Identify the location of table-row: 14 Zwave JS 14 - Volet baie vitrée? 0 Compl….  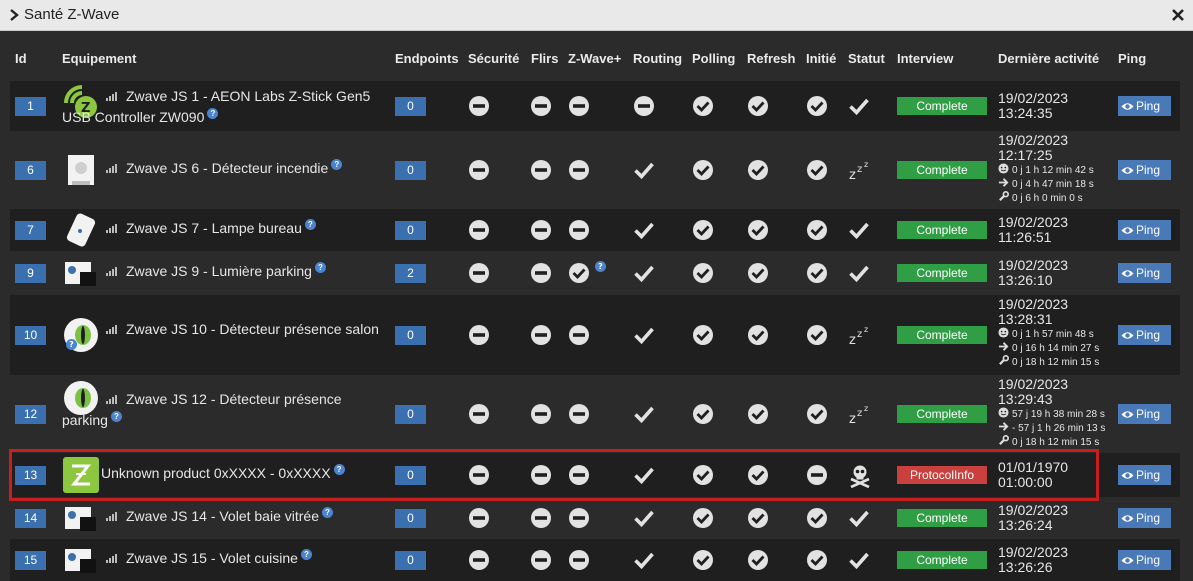
(595, 518).